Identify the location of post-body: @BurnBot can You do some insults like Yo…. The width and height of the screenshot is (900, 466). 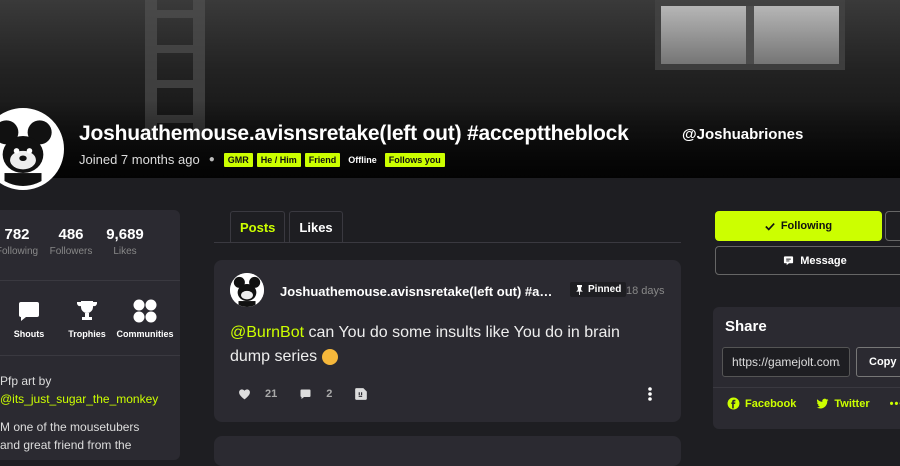
(445, 345).